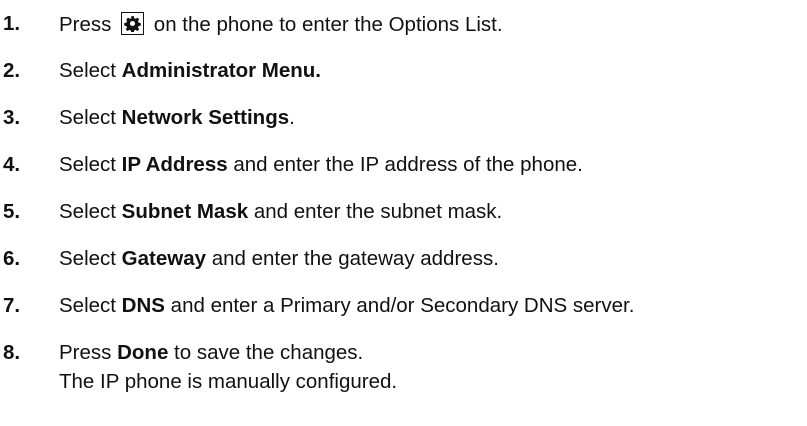 Image resolution: width=807 pixels, height=426 pixels. Describe the element at coordinates (405, 164) in the screenshot. I see `step-text-post: and enter the IP address of the phone.` at that location.